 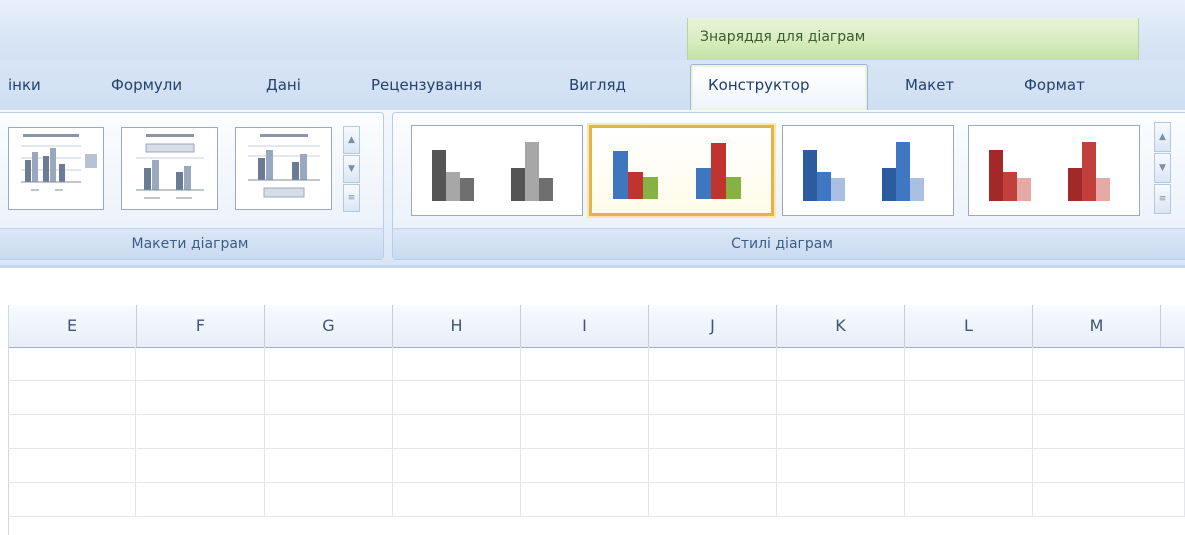 What do you see at coordinates (59, 162) in the screenshot?
I see `chart-layout-1-icon` at bounding box center [59, 162].